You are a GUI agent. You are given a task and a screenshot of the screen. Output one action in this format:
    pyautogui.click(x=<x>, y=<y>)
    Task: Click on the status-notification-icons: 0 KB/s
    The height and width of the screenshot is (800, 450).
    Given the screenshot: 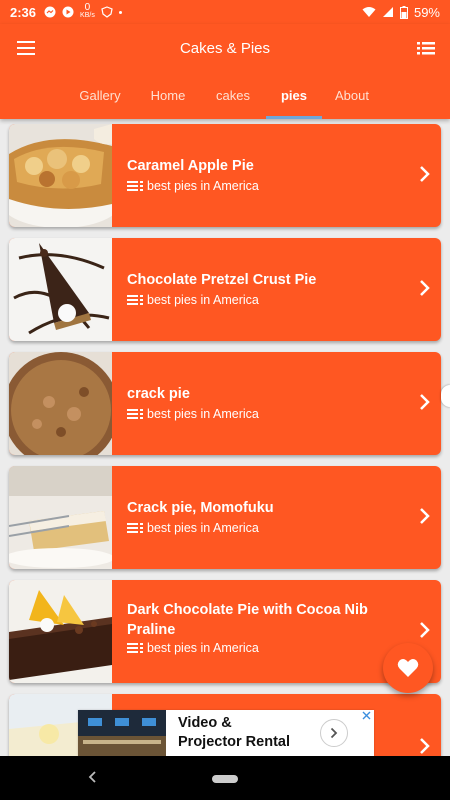 What is the action you would take?
    pyautogui.click(x=83, y=11)
    